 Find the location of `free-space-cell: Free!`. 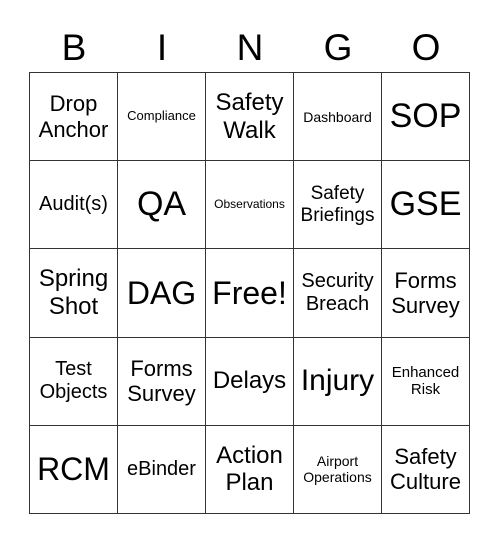

free-space-cell: Free! is located at coordinates (250, 293).